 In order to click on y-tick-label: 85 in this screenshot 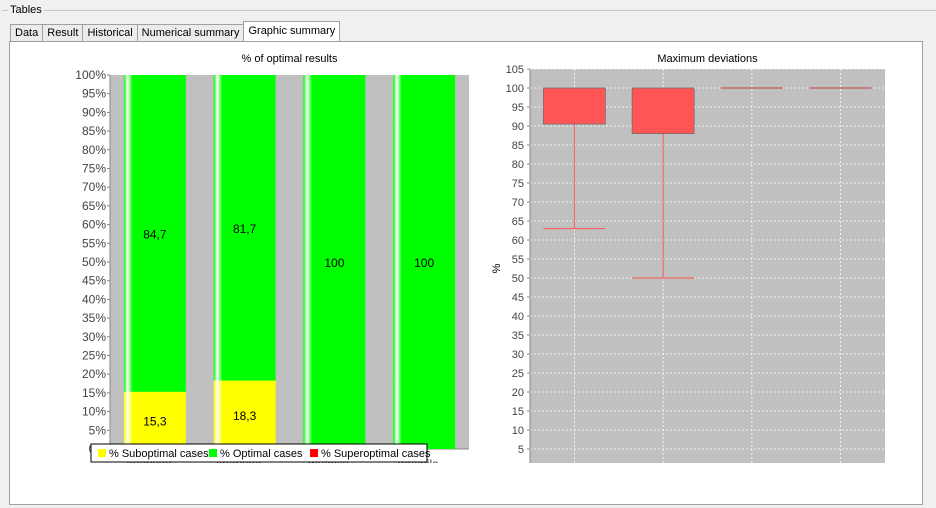, I will do `click(518, 146)`.